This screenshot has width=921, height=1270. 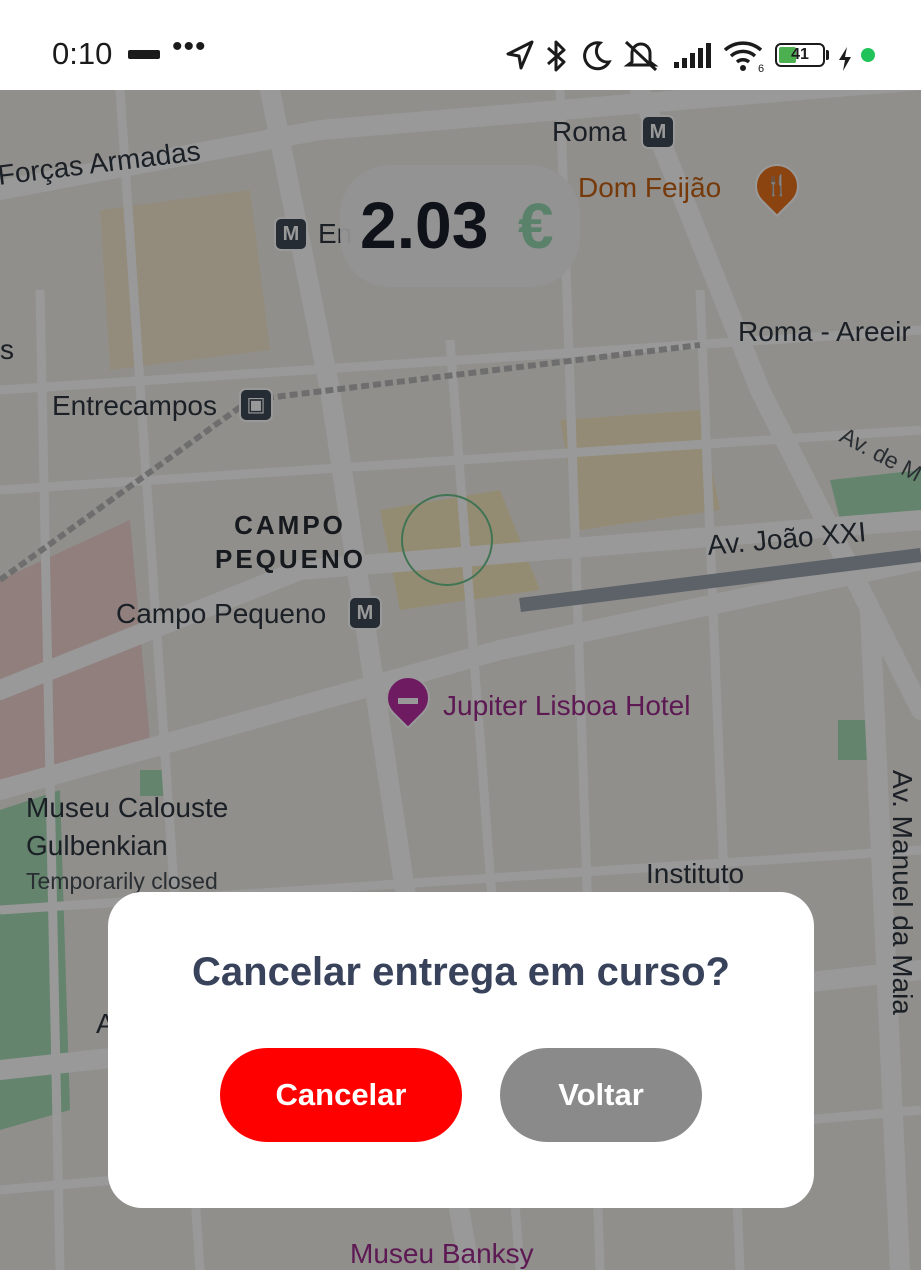 I want to click on battery-icon: 41, so click(x=800, y=55).